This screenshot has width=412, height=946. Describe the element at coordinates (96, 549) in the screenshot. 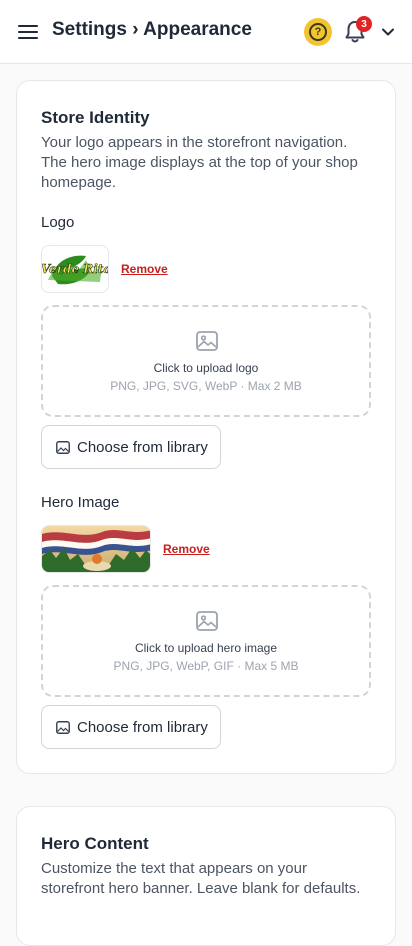

I see `hero-image-thumbnail` at that location.